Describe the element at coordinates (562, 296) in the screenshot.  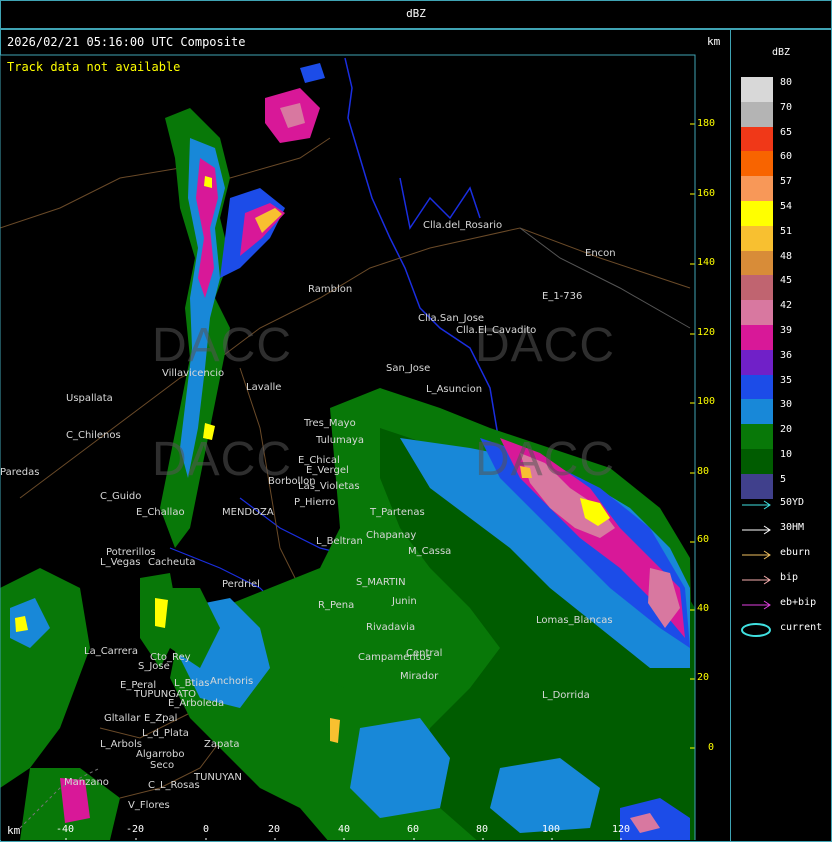
I see `place-label: E_1-736` at that location.